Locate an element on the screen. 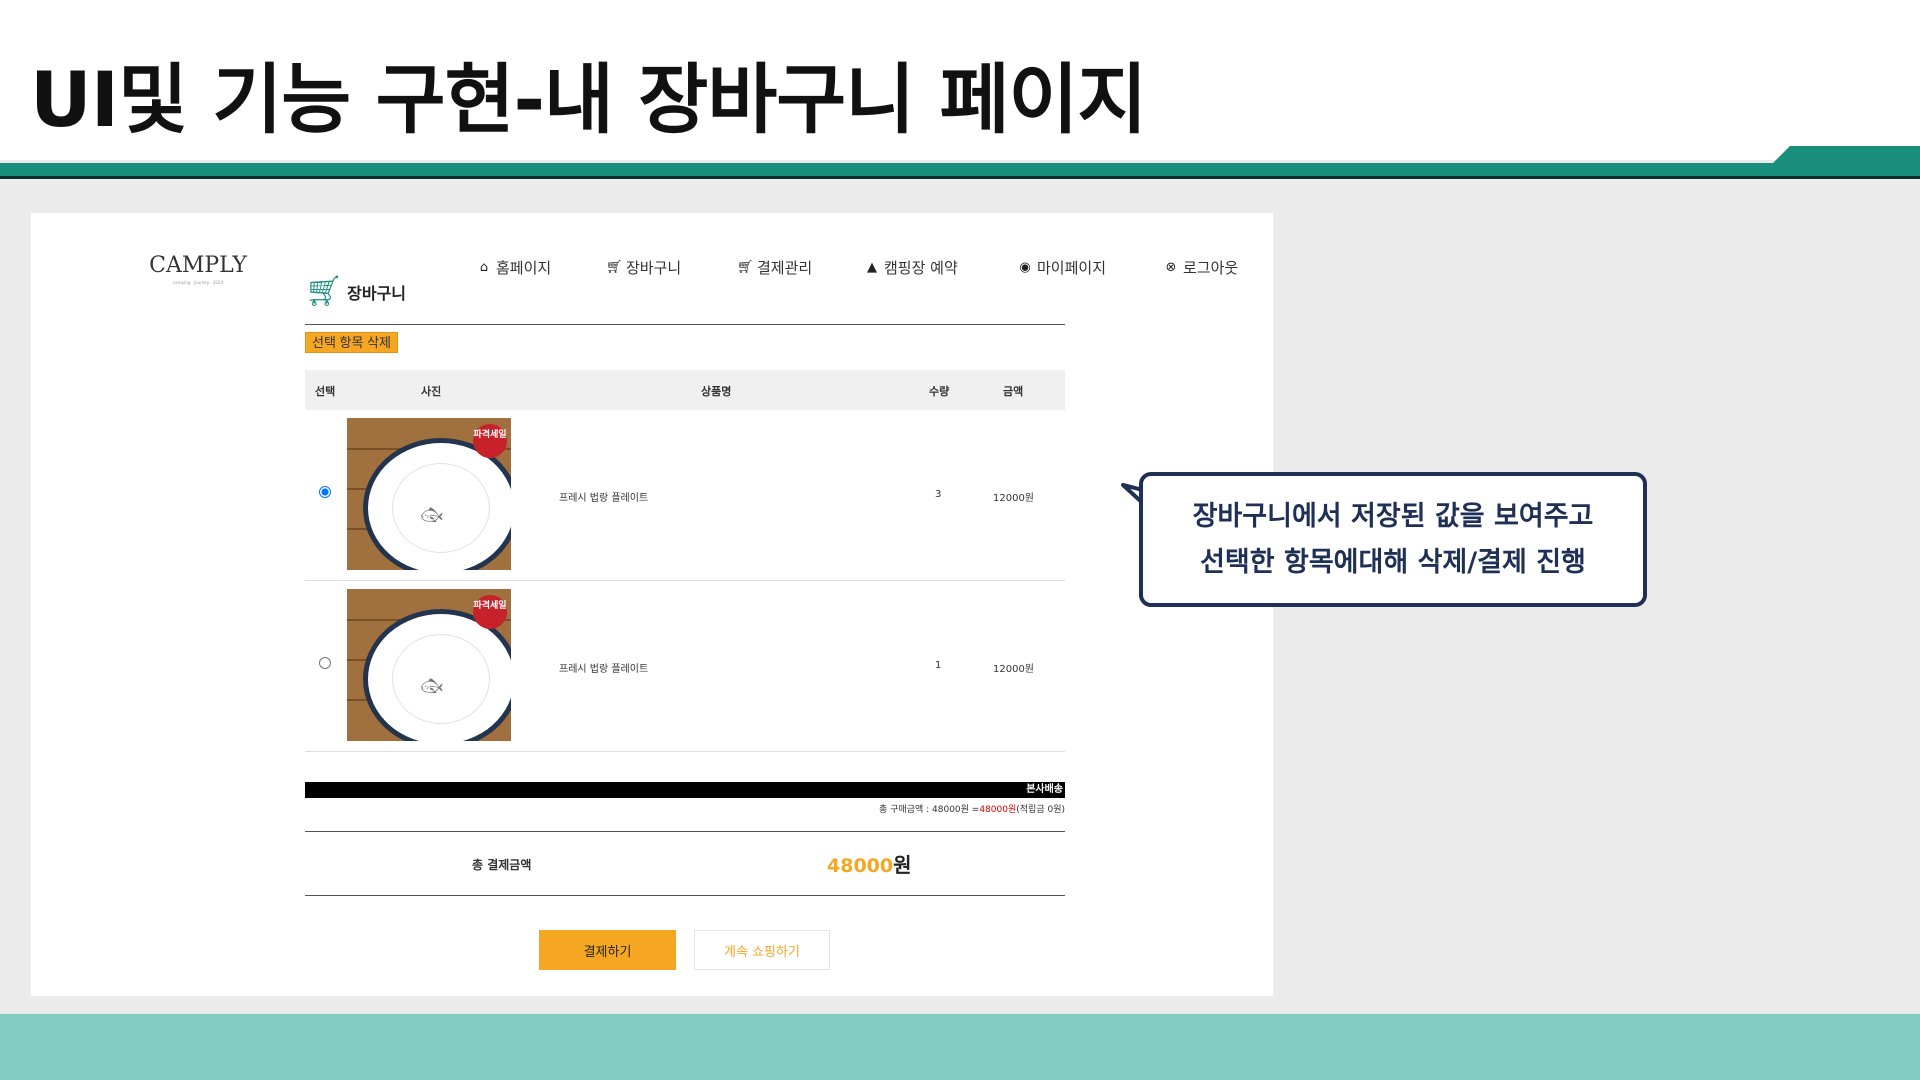 The height and width of the screenshot is (1080, 1920). nav-logout: ⊗ 로그아웃 is located at coordinates (1201, 267).